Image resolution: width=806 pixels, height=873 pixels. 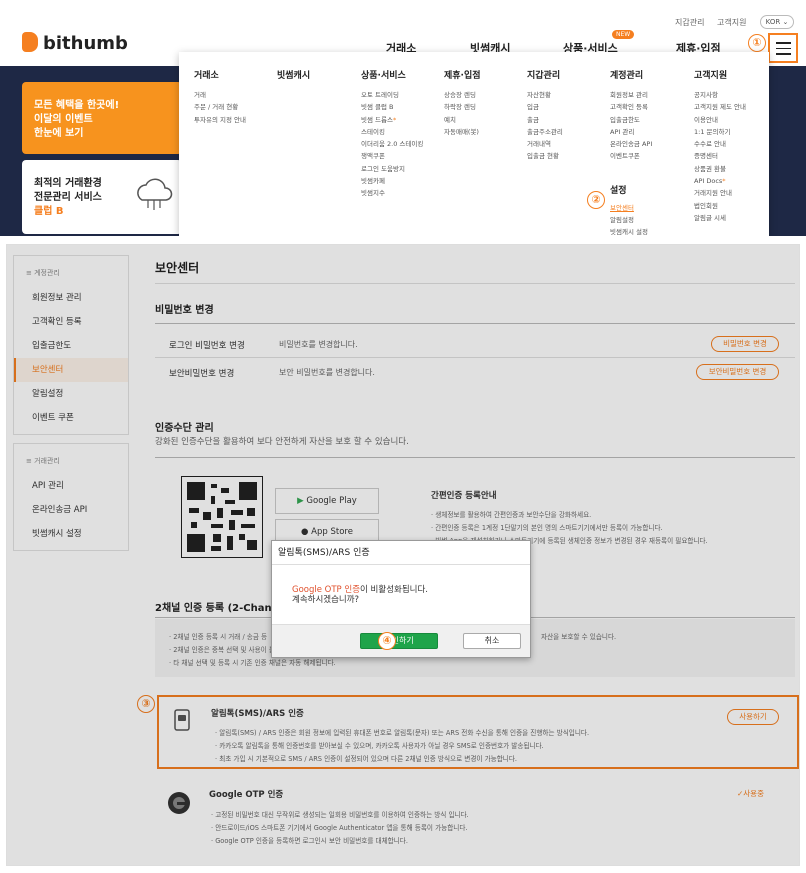 What do you see at coordinates (631, 208) in the screenshot?
I see `menu-item-security-center: 보안센터` at bounding box center [631, 208].